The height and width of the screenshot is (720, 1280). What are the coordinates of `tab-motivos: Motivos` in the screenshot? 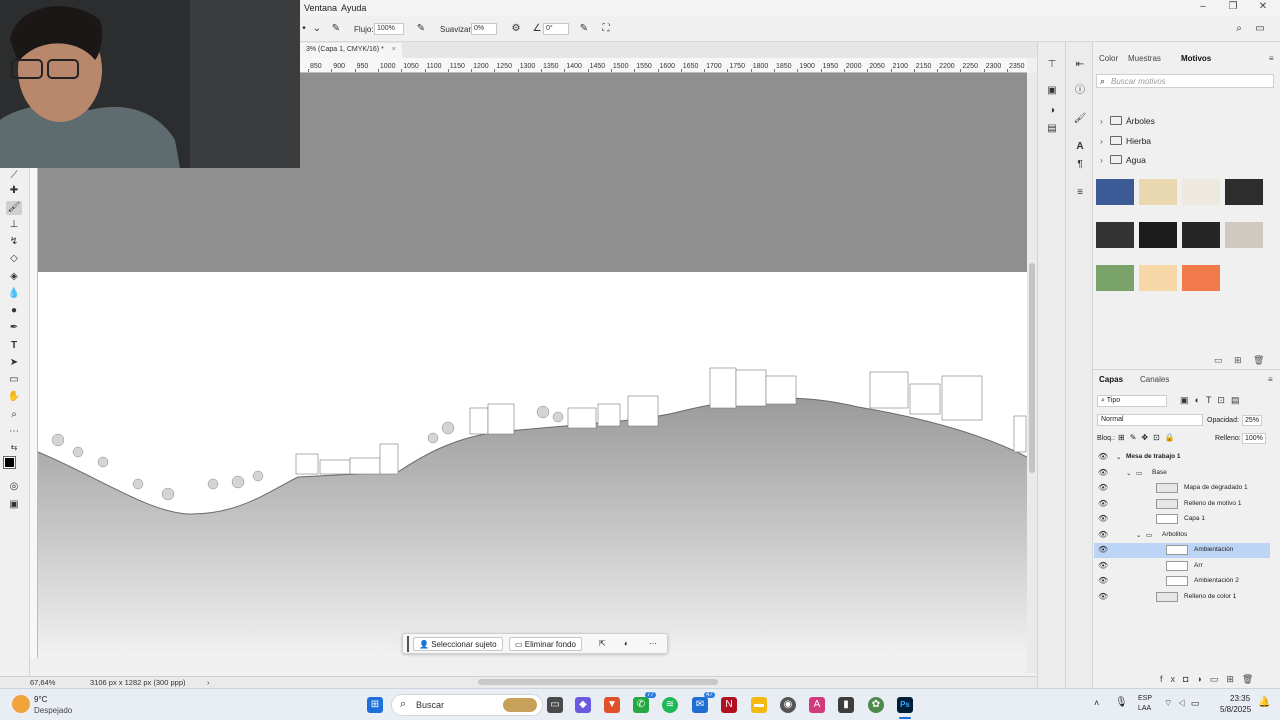 It's located at (1196, 58).